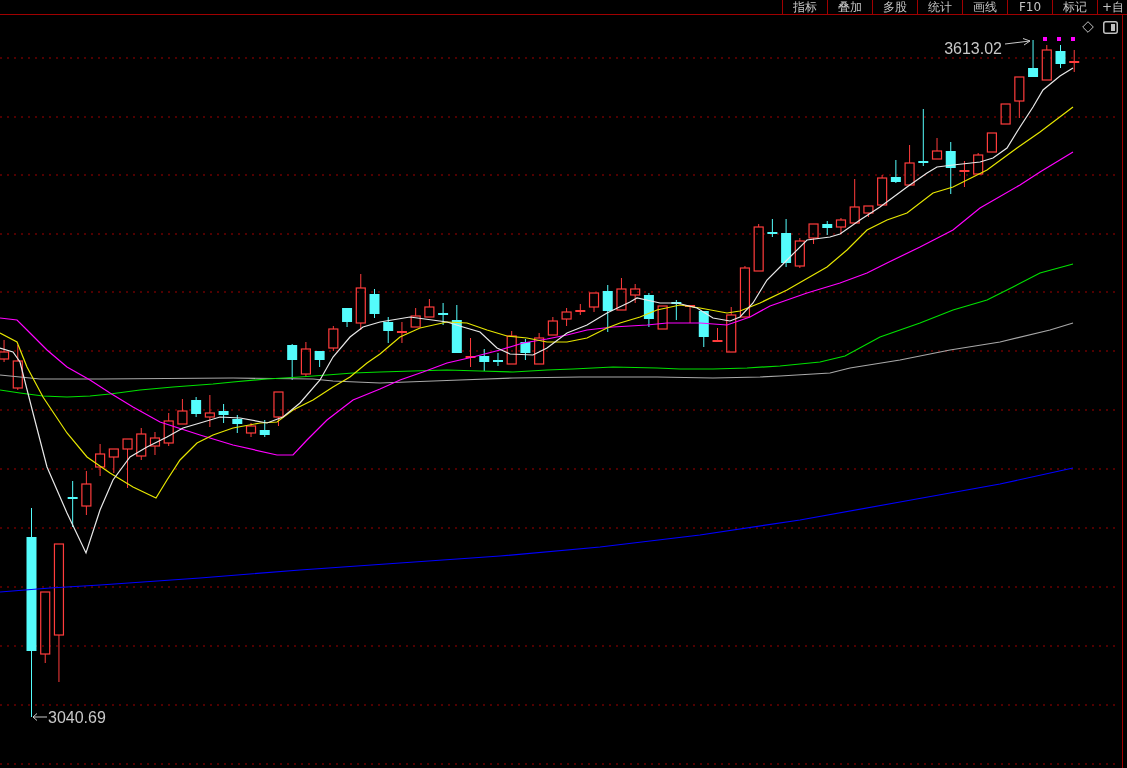 This screenshot has height=768, width=1127. Describe the element at coordinates (973, 48) in the screenshot. I see `price-label: 3613.02` at that location.